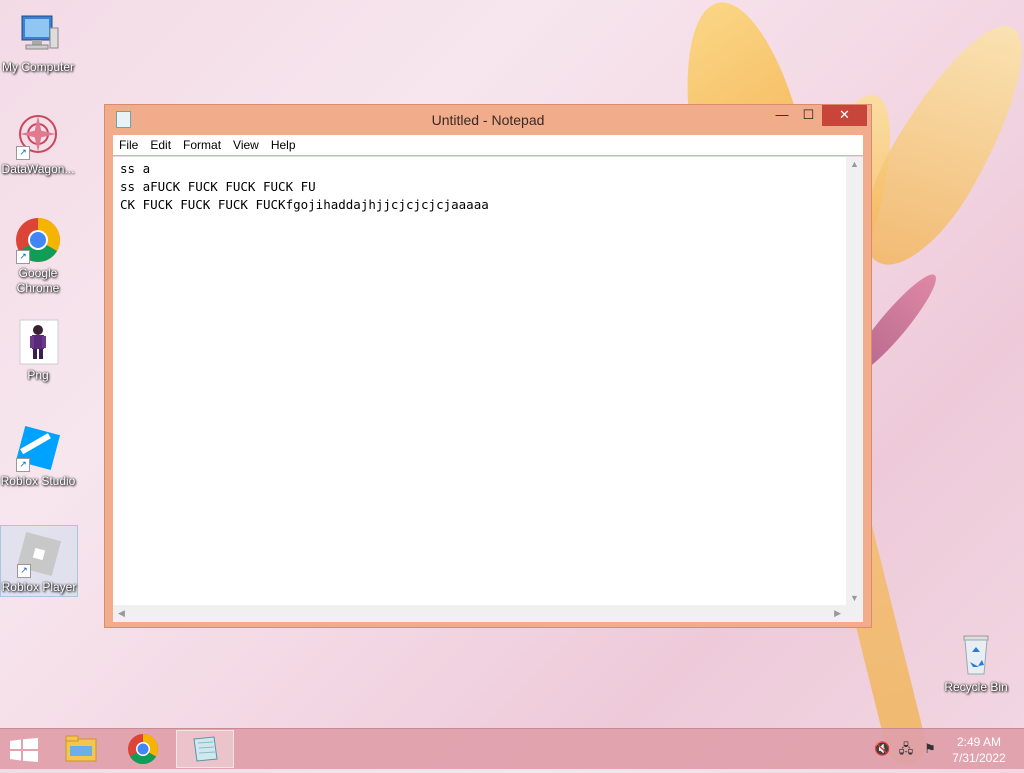 This screenshot has height=773, width=1024. Describe the element at coordinates (246, 145) in the screenshot. I see `menu-view: View` at that location.